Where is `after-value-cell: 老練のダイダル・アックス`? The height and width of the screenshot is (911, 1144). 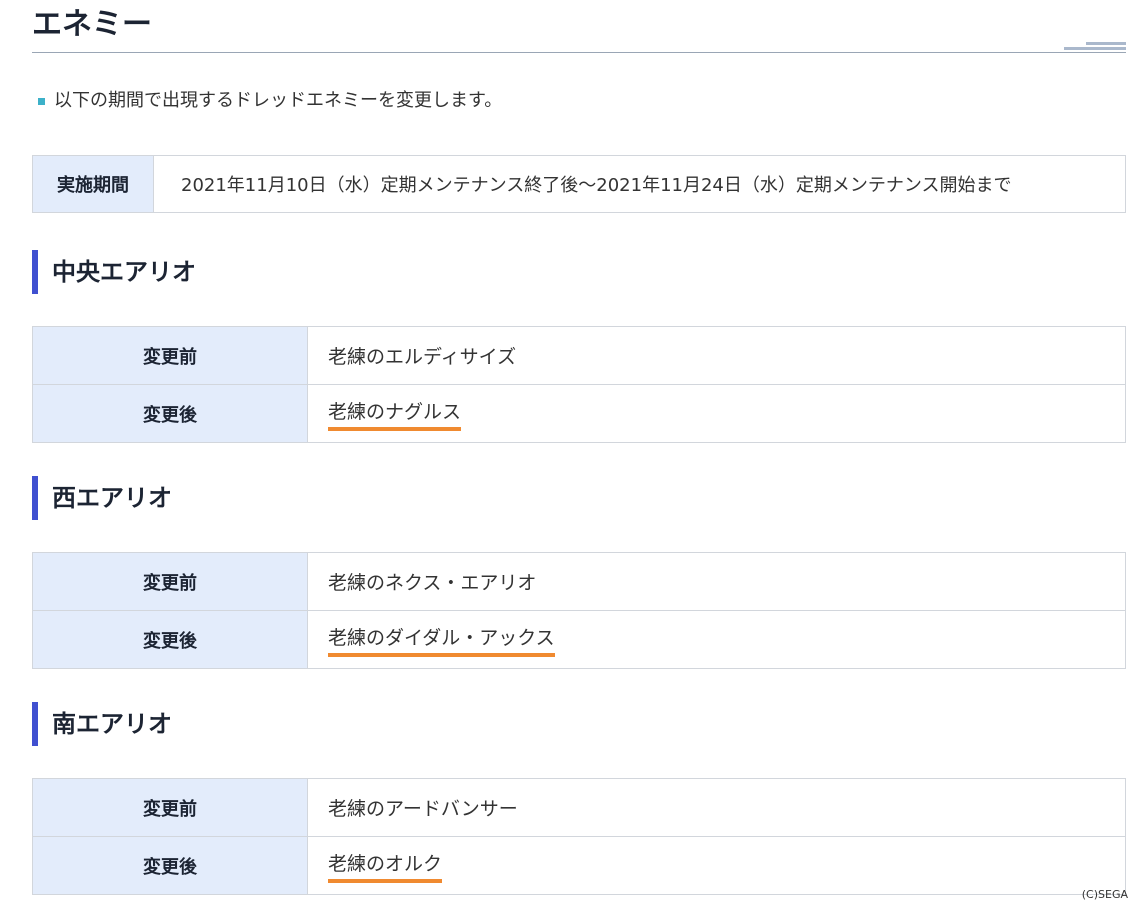
after-value-cell: 老練のダイダル・アックス is located at coordinates (716, 639).